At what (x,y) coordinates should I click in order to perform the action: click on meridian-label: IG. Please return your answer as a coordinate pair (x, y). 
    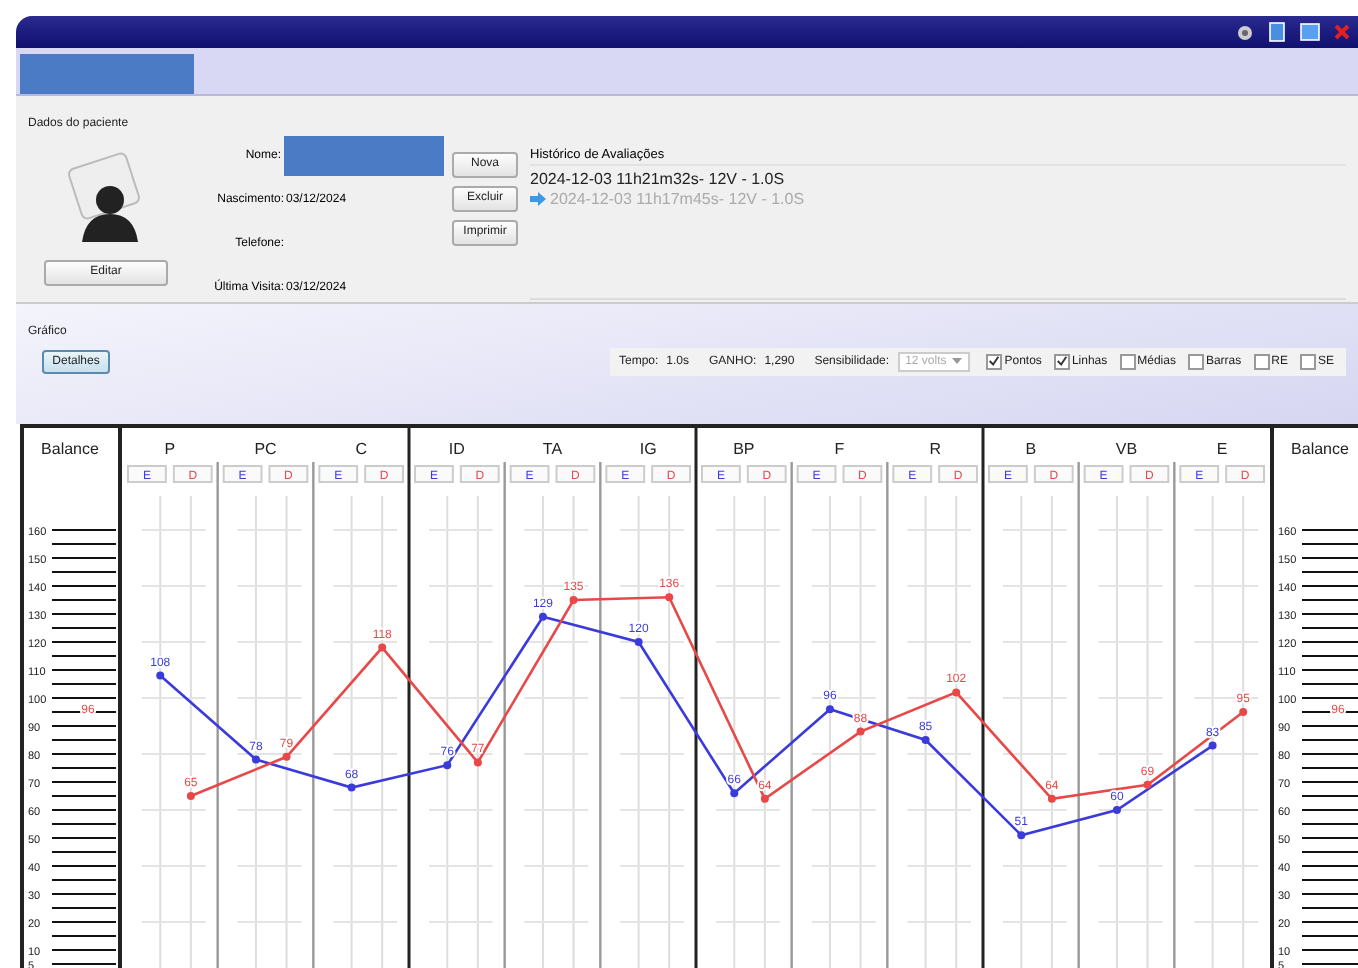
    Looking at the image, I should click on (648, 449).